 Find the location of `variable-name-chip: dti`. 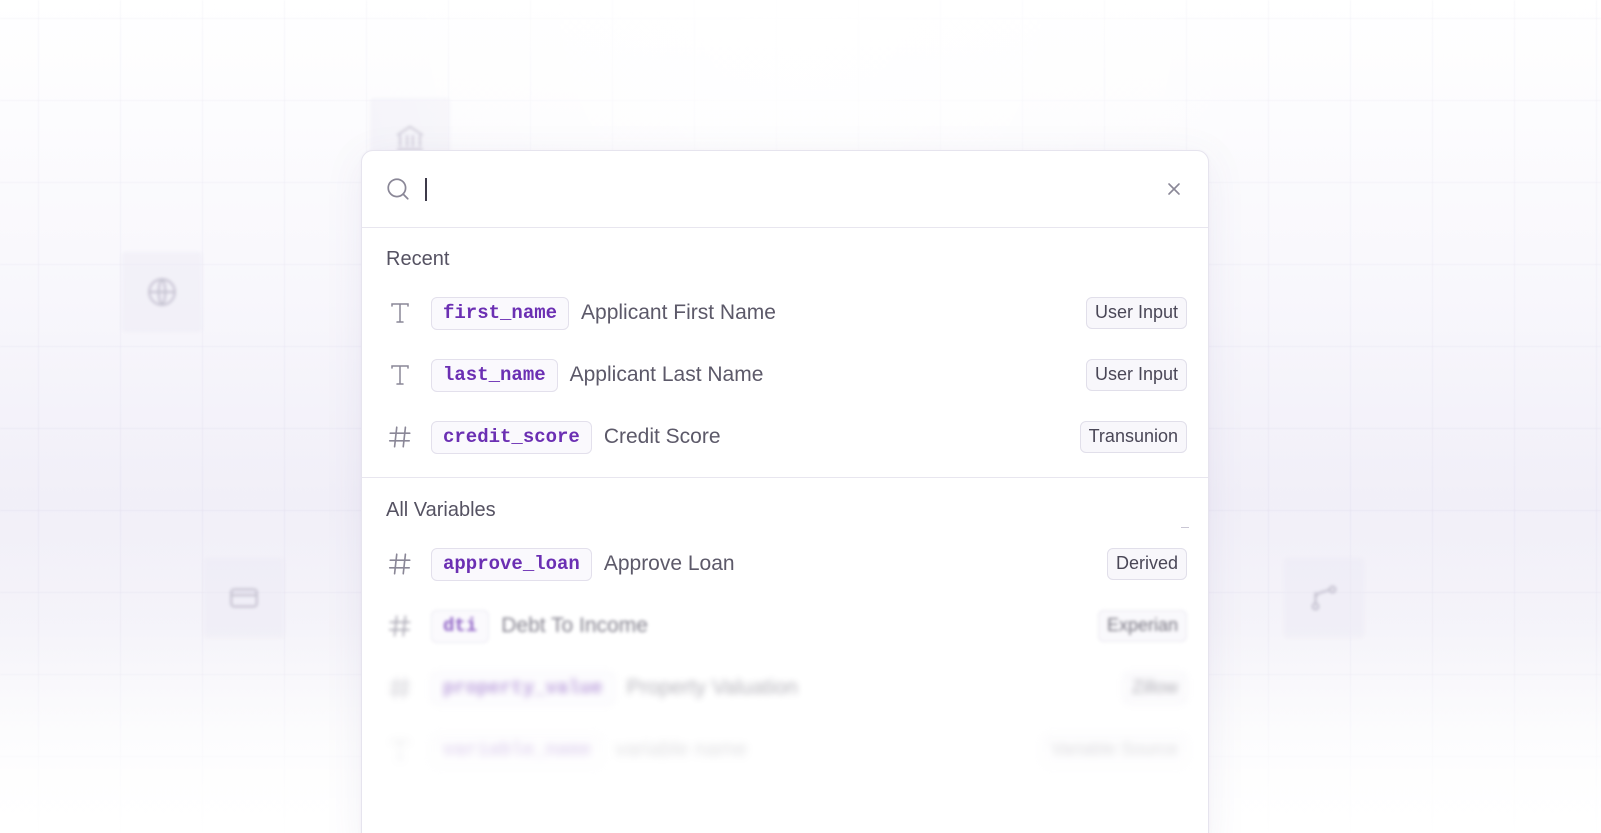

variable-name-chip: dti is located at coordinates (460, 626).